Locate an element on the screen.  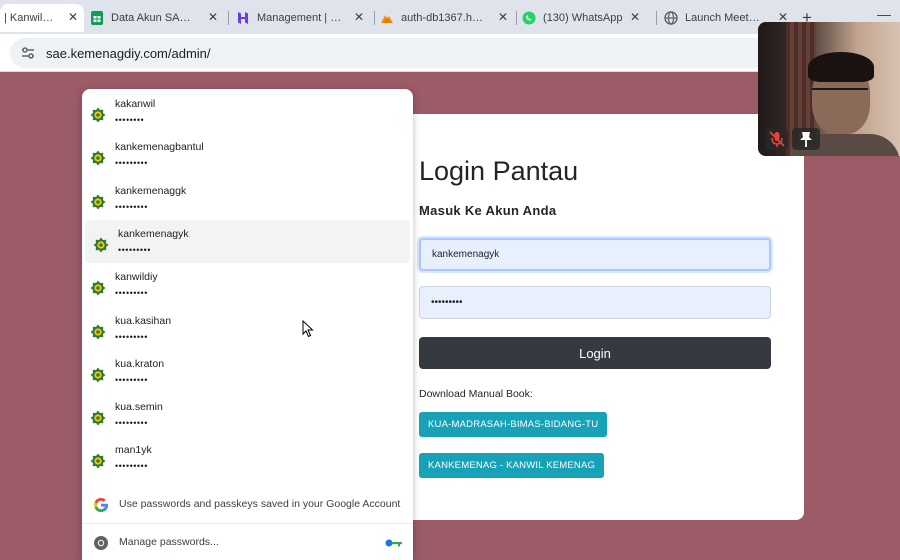
download-kua-madrasah-button: KUA-MADRASAH-BIMAS-BIDANG-TU is located at coordinates (513, 424).